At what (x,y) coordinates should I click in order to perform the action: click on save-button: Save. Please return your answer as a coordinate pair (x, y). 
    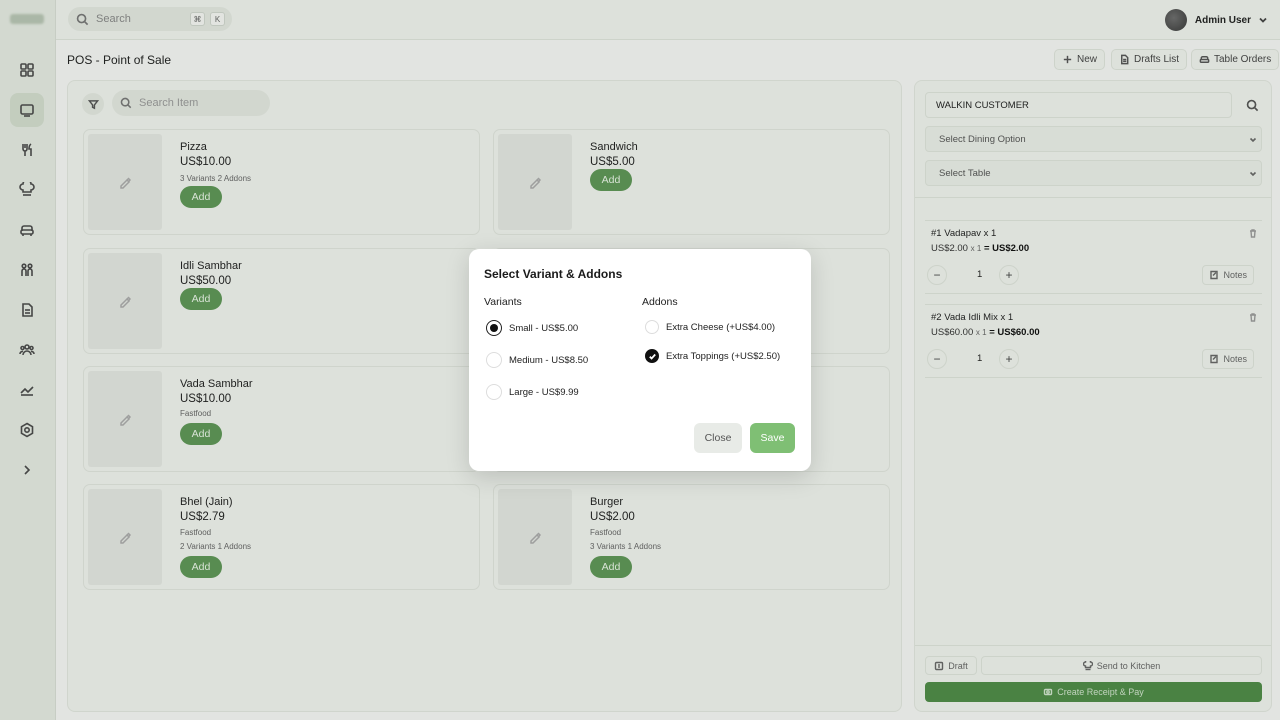
    Looking at the image, I should click on (772, 438).